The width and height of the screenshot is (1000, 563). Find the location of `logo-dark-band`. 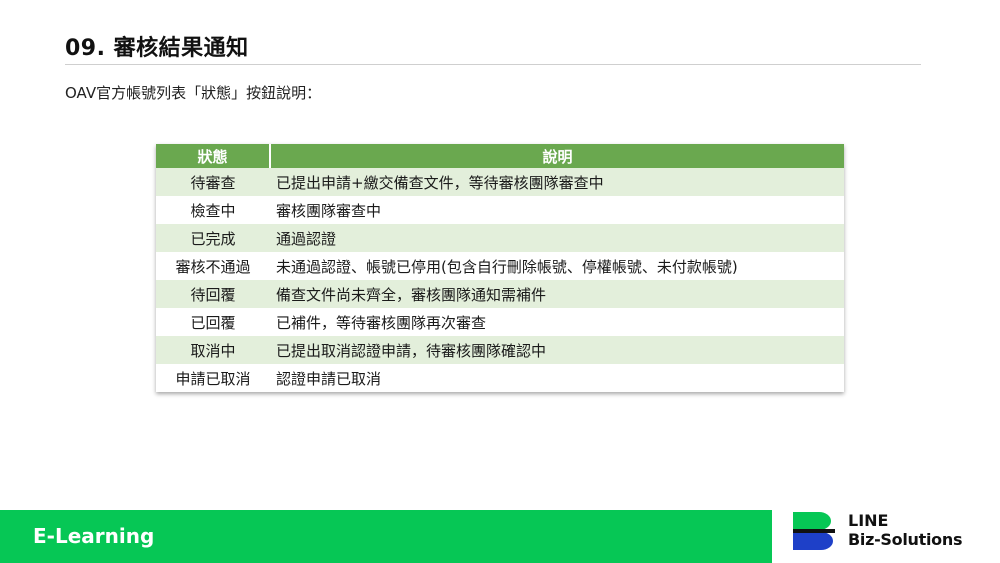

logo-dark-band is located at coordinates (814, 531).